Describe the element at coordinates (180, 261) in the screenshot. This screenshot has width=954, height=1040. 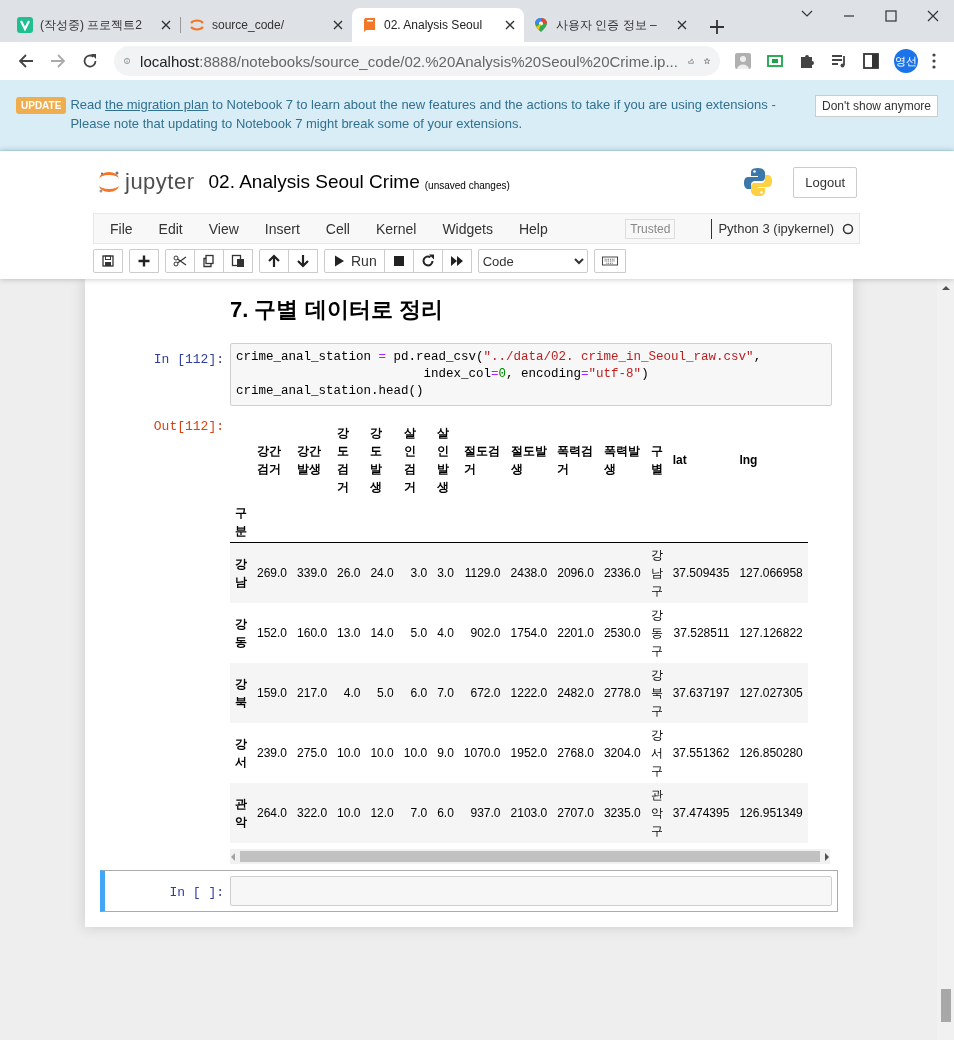
I see `scissors-button` at that location.